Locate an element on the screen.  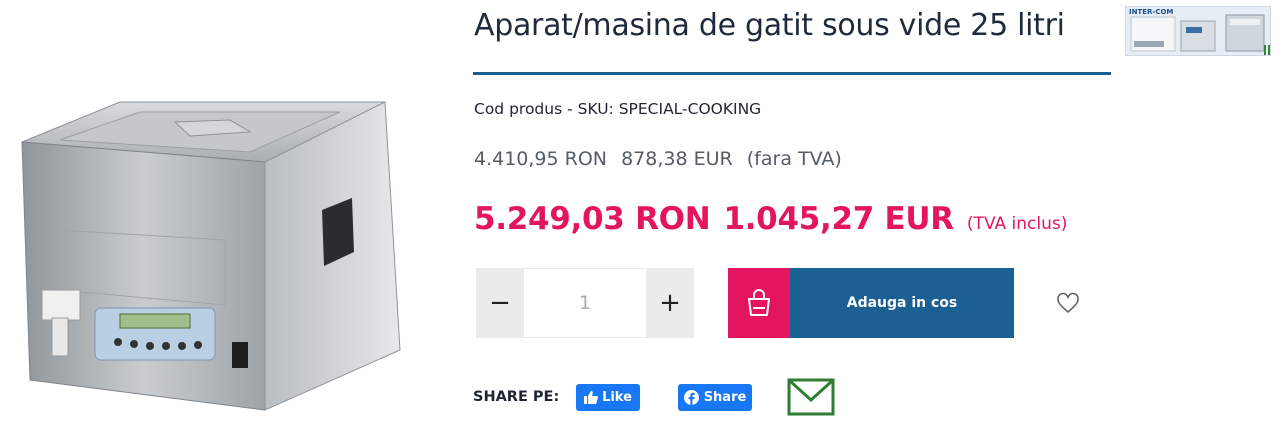
facebook-share-button: Share is located at coordinates (715, 397).